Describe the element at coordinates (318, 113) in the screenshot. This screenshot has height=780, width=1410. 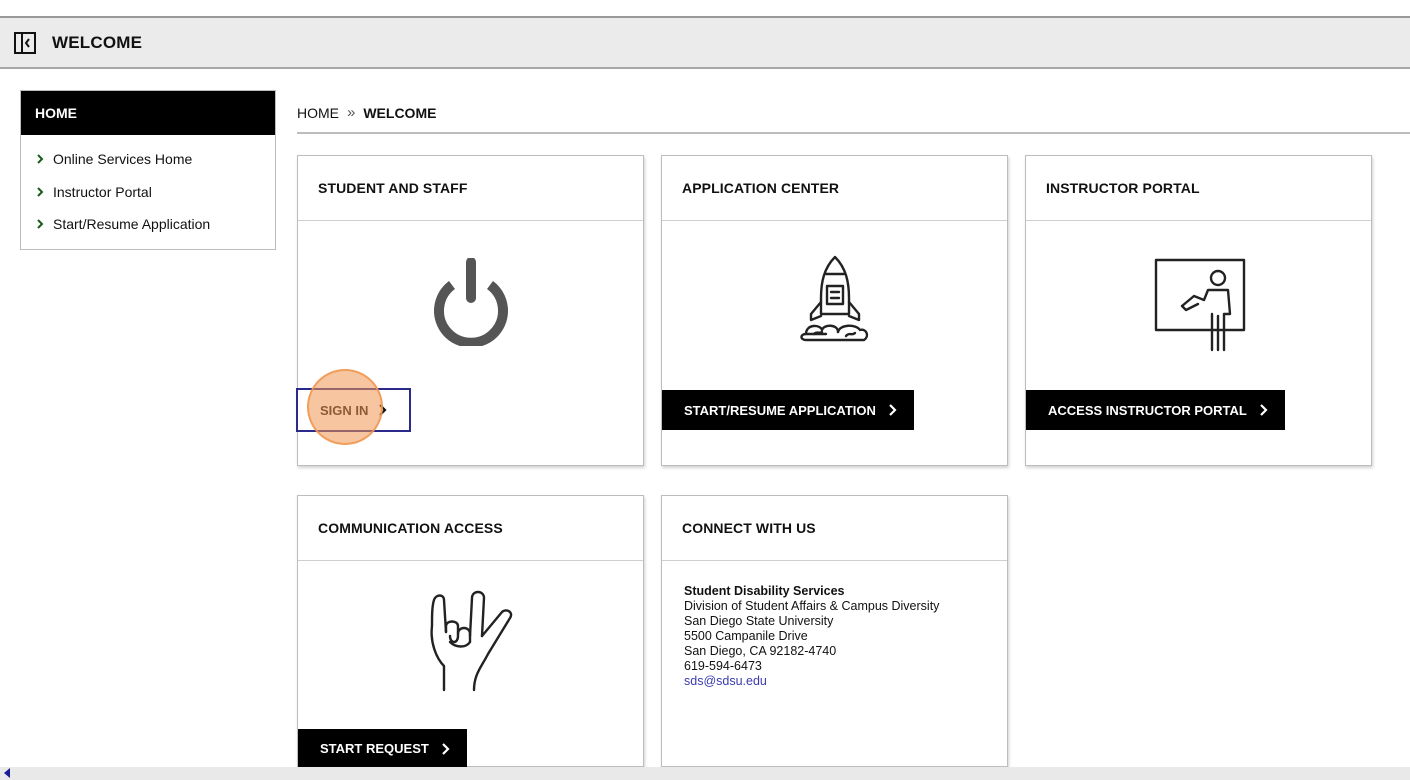
I see `breadcrumb-home-link: HOME` at that location.